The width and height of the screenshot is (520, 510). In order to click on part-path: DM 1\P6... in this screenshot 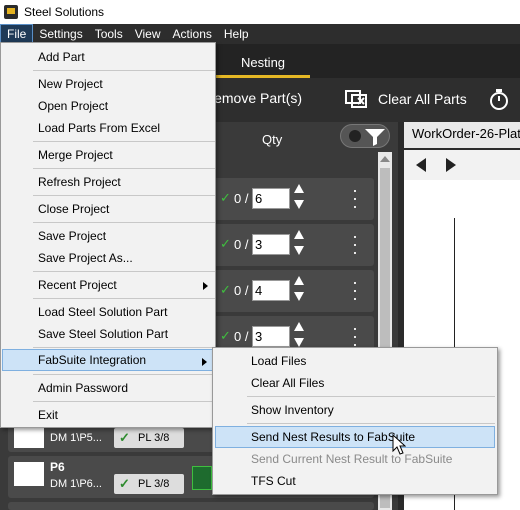, I will do `click(76, 484)`.